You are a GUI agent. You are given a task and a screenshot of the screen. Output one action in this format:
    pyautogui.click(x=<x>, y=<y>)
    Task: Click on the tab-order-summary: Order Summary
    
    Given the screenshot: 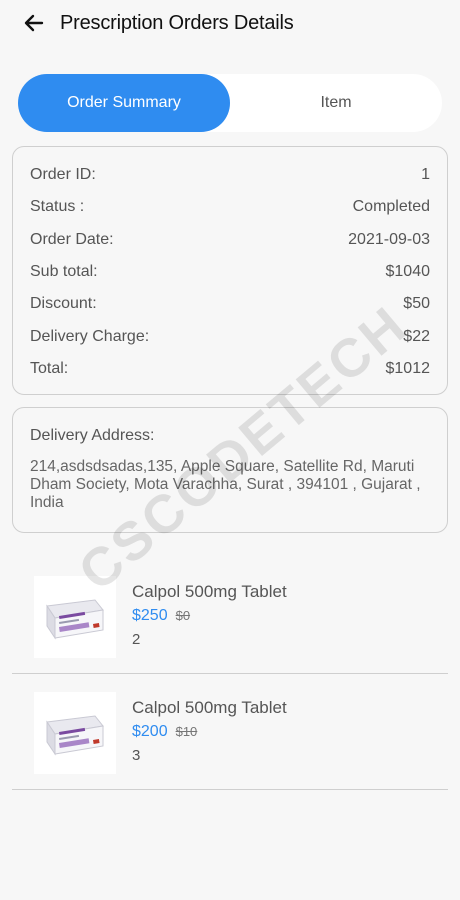 What is the action you would take?
    pyautogui.click(x=124, y=103)
    